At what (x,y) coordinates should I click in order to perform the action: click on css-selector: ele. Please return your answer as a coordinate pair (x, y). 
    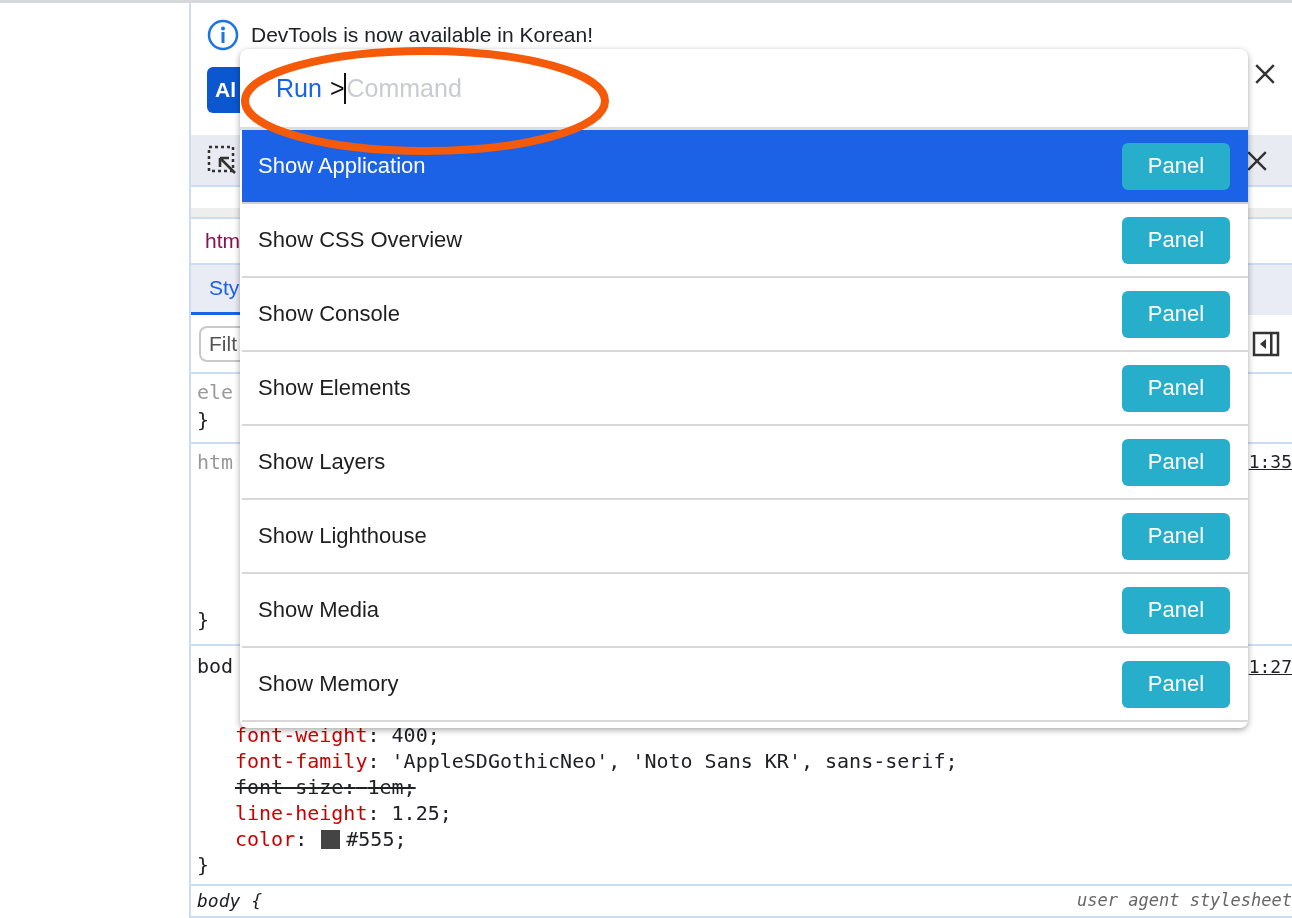
    Looking at the image, I should click on (215, 392).